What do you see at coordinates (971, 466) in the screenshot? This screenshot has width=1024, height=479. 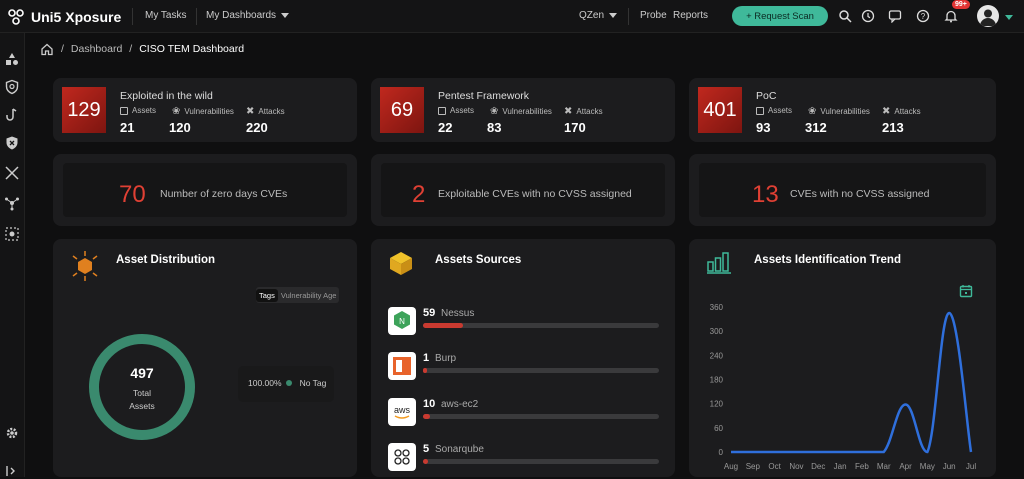 I see `x-tick-label: Jul` at bounding box center [971, 466].